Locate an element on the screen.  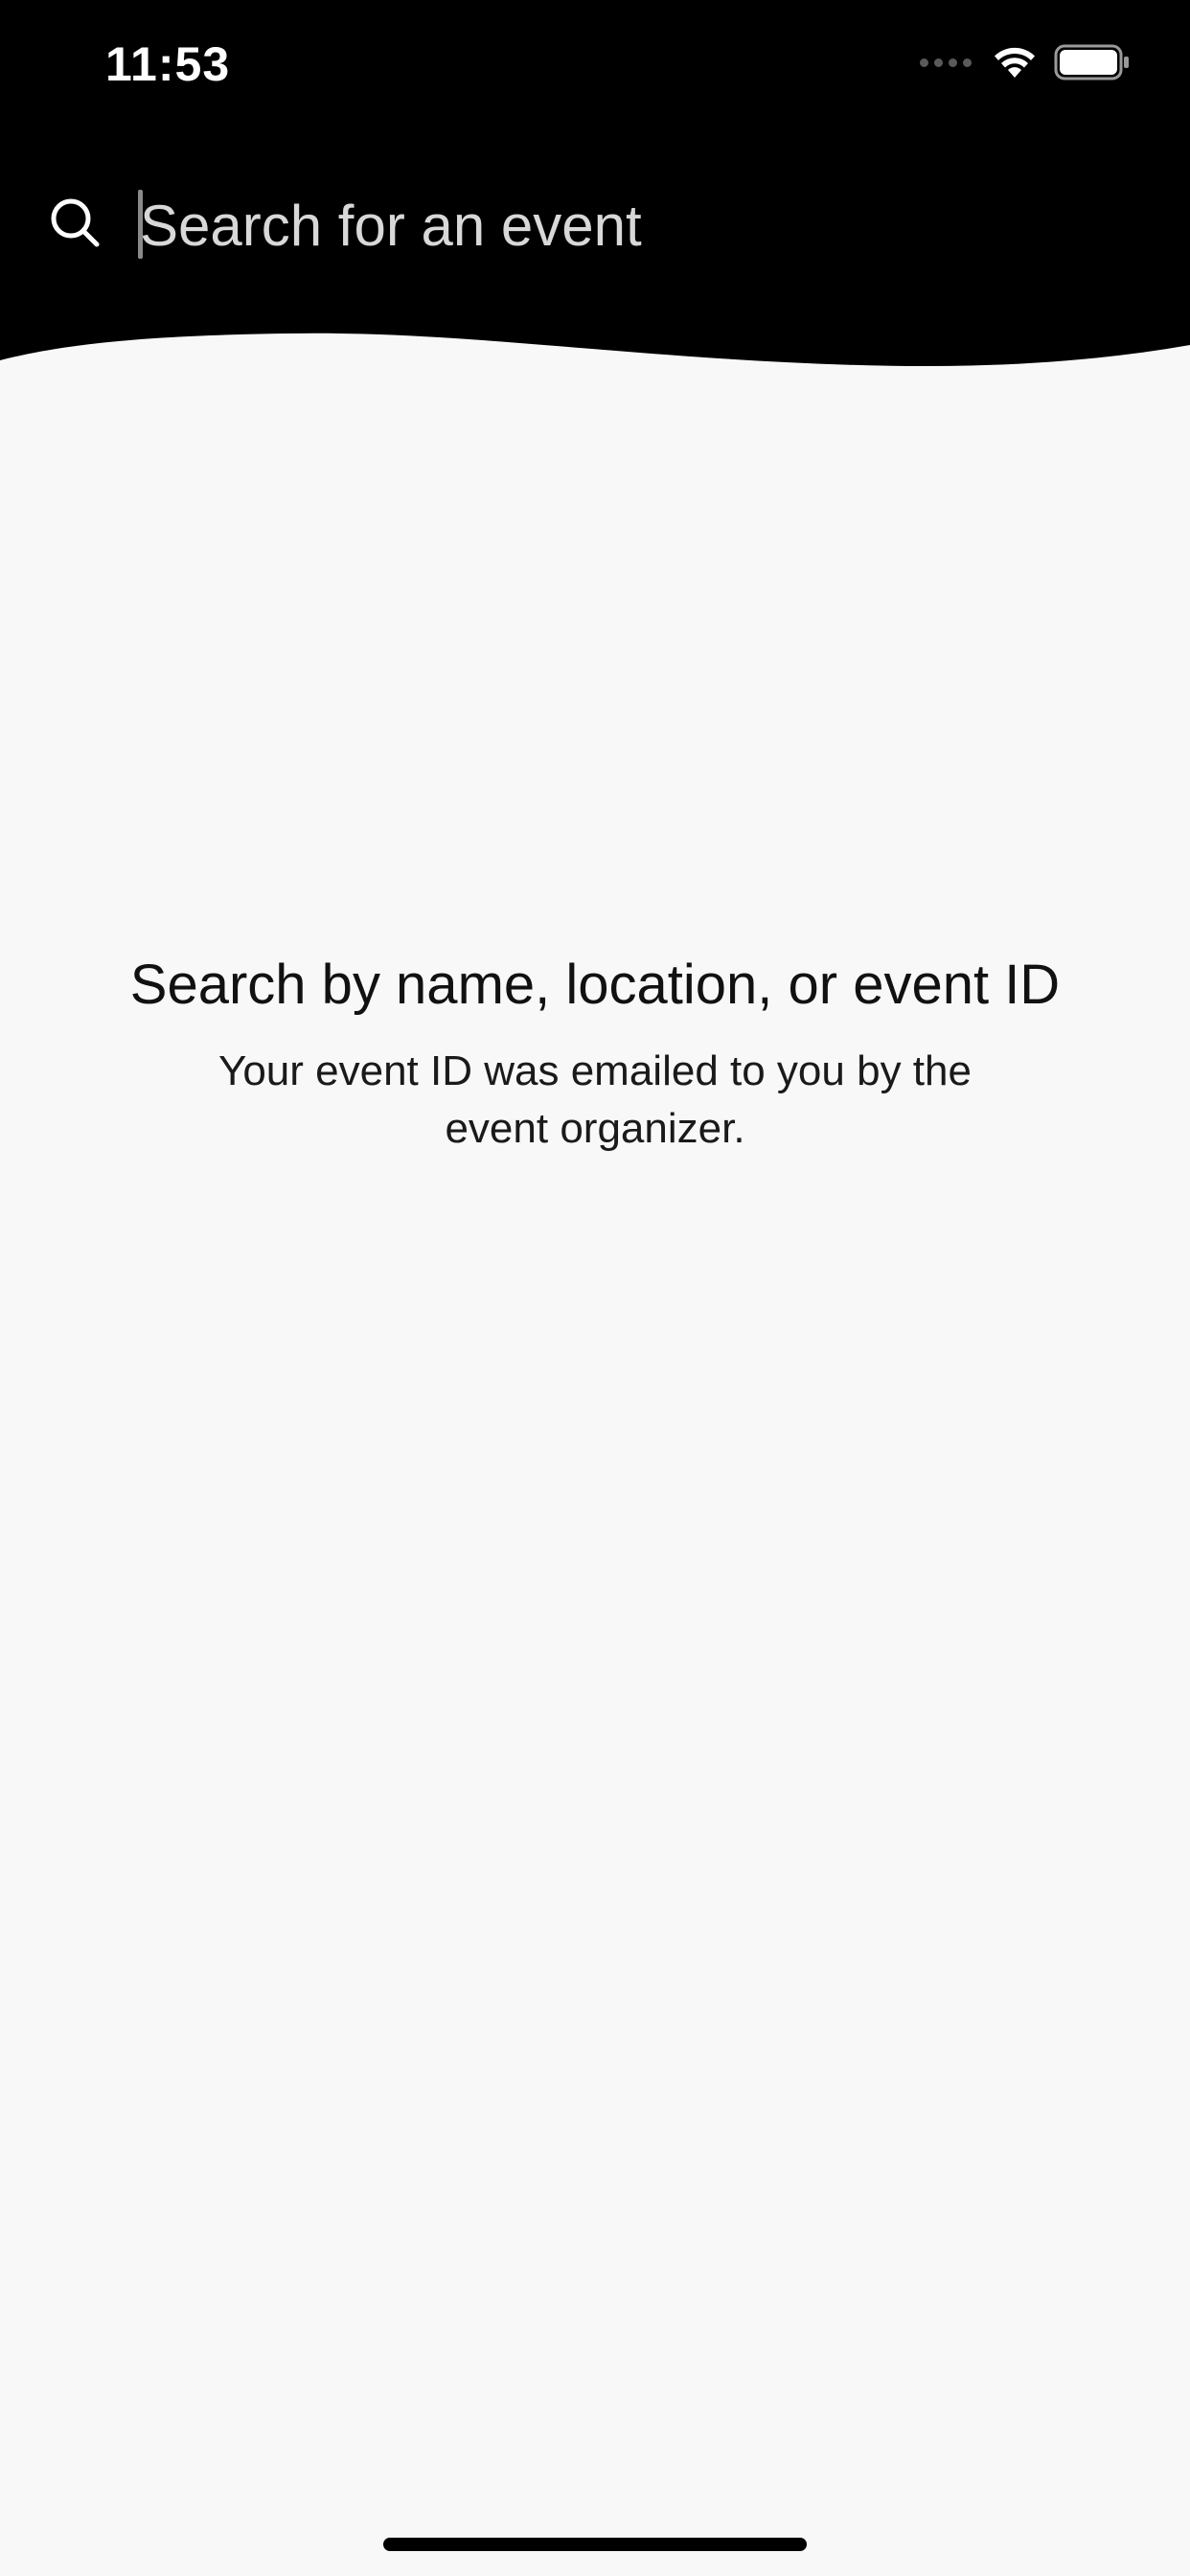
status-bar: 11:53 is located at coordinates (595, 67).